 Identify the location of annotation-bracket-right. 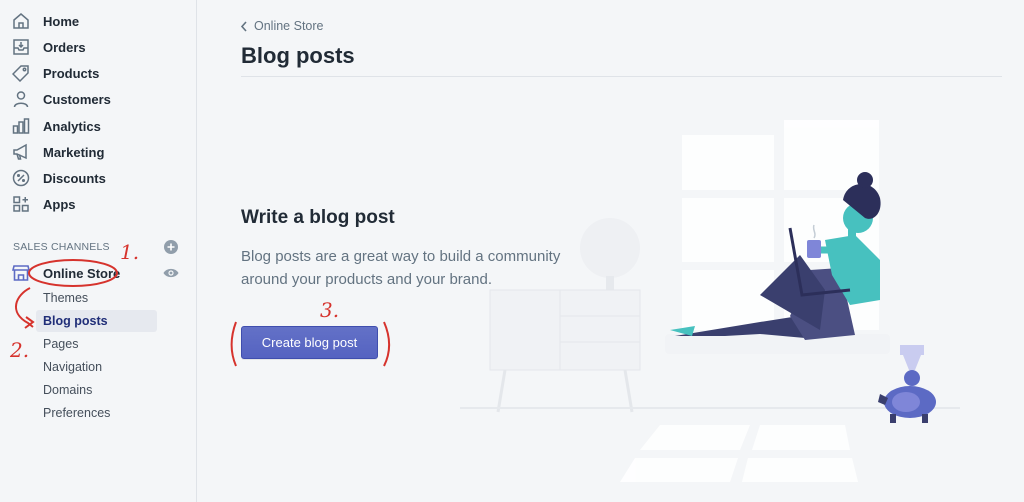
(387, 344).